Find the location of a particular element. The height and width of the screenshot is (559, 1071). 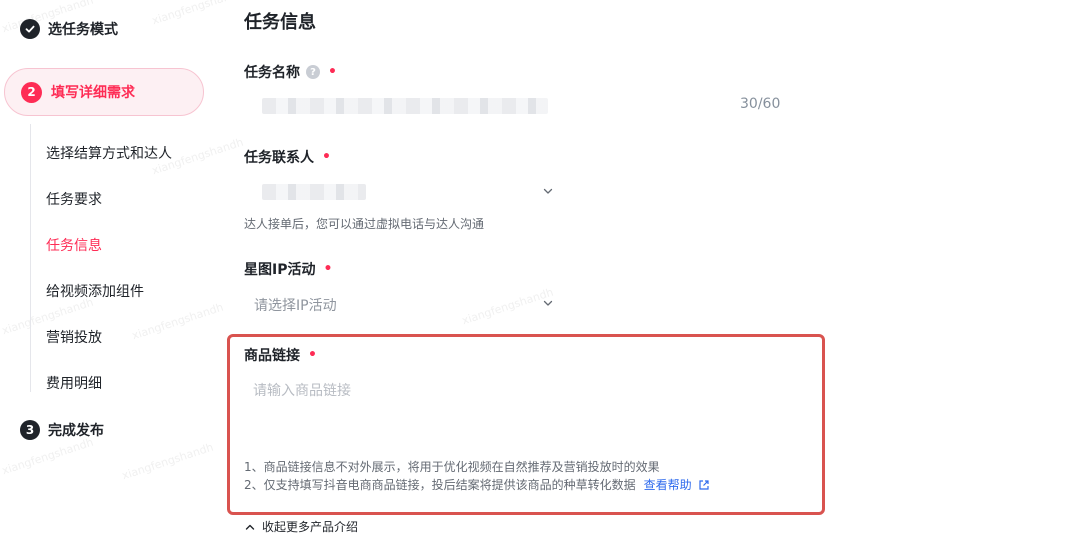

contact-hint: 达人接单后，您可以通过虚拟电话与达人沟通 is located at coordinates (364, 224).